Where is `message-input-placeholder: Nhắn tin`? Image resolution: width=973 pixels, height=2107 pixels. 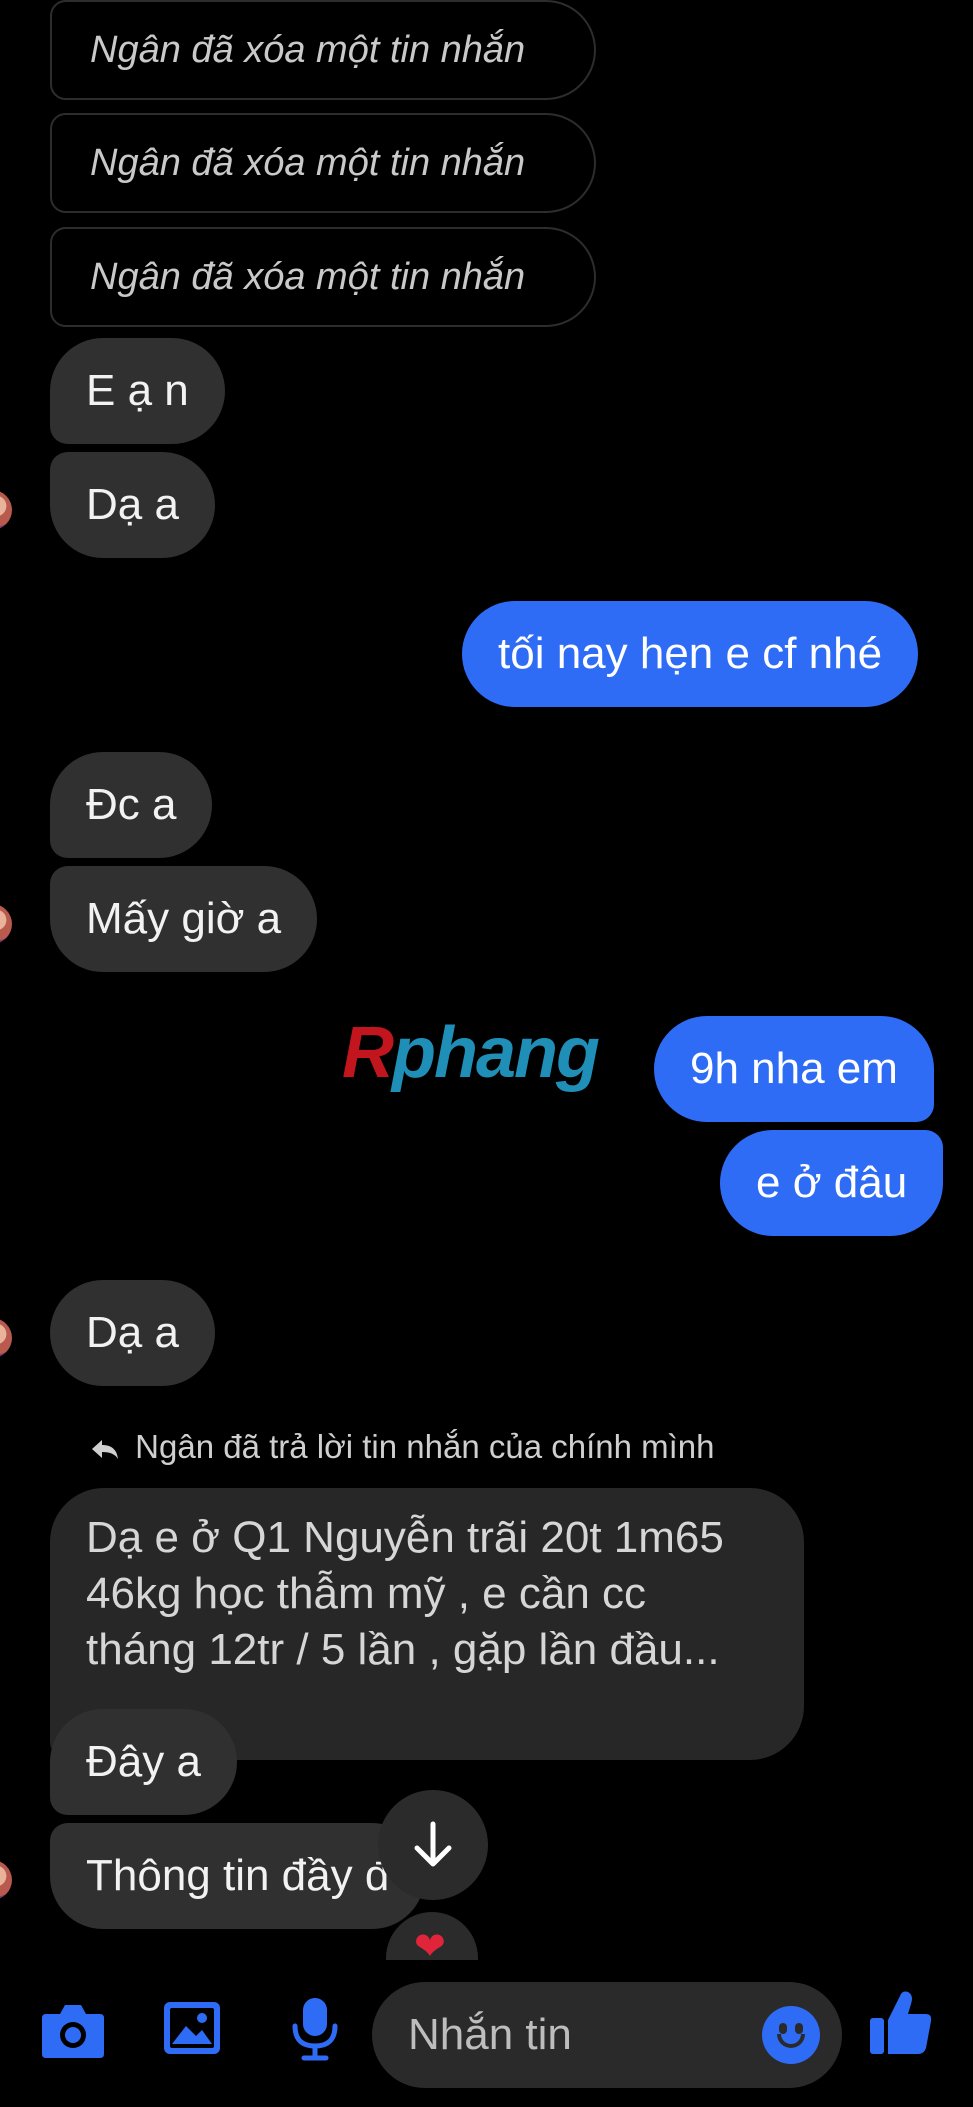
message-input-placeholder: Nhắn tin is located at coordinates (490, 2034).